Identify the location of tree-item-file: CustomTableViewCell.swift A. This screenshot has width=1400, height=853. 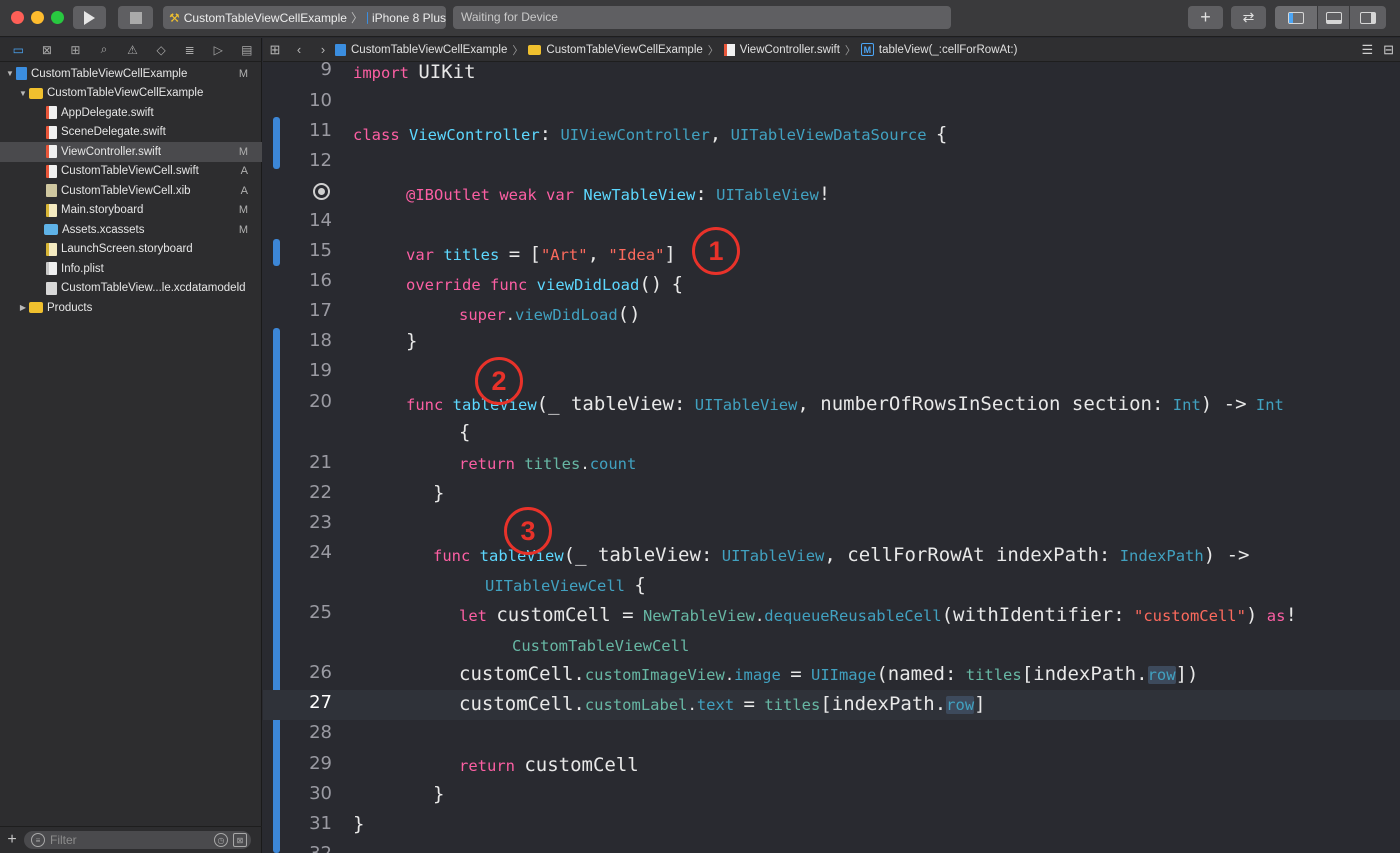
(131, 172).